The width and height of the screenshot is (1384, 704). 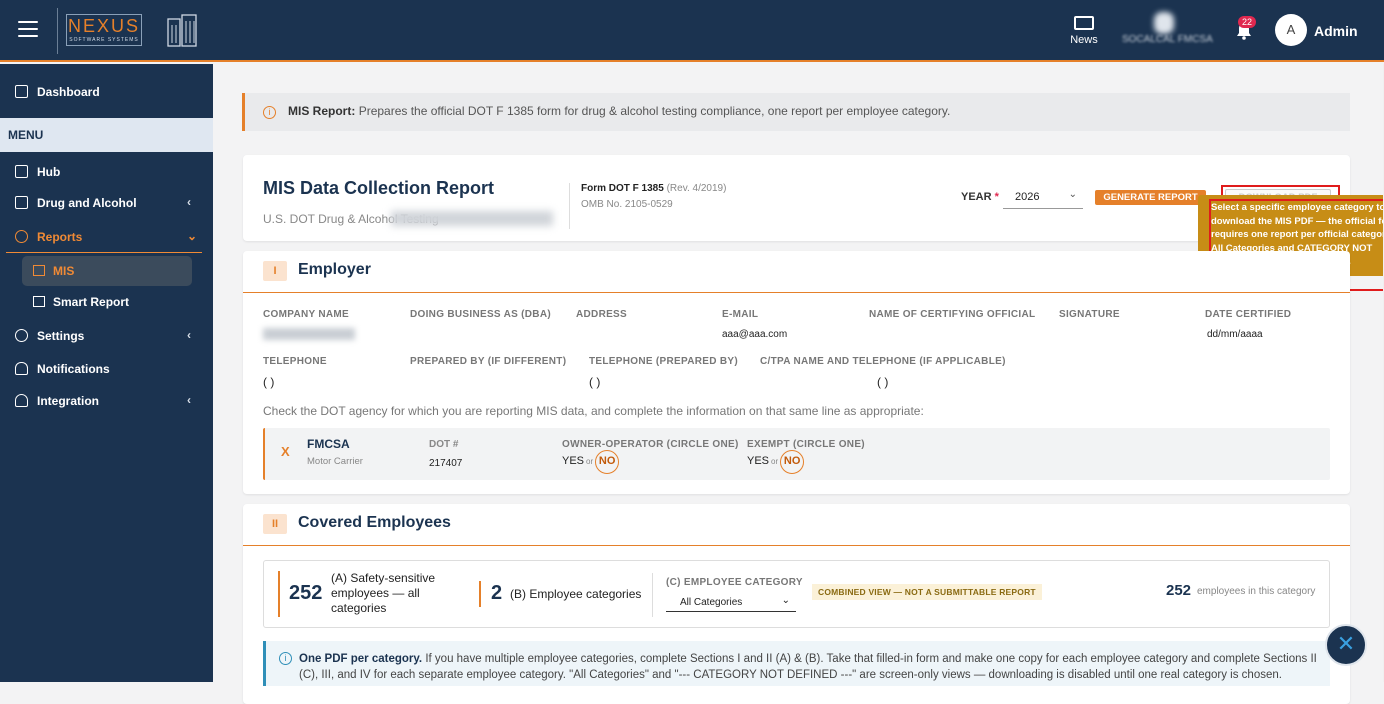 I want to click on sidebar-item-settings: Settings ‹, so click(x=106, y=336).